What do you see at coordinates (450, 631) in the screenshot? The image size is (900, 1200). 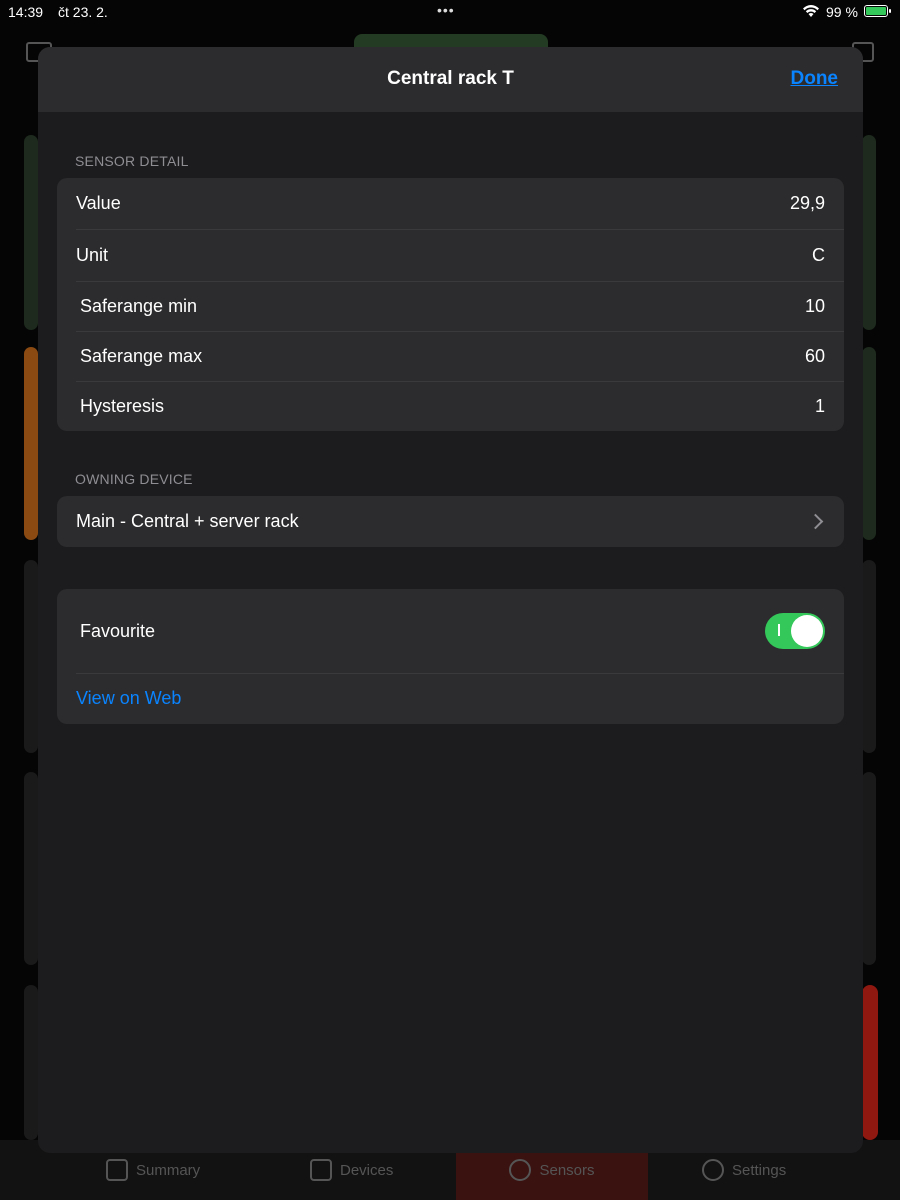 I see `favourite-row: Favourite` at bounding box center [450, 631].